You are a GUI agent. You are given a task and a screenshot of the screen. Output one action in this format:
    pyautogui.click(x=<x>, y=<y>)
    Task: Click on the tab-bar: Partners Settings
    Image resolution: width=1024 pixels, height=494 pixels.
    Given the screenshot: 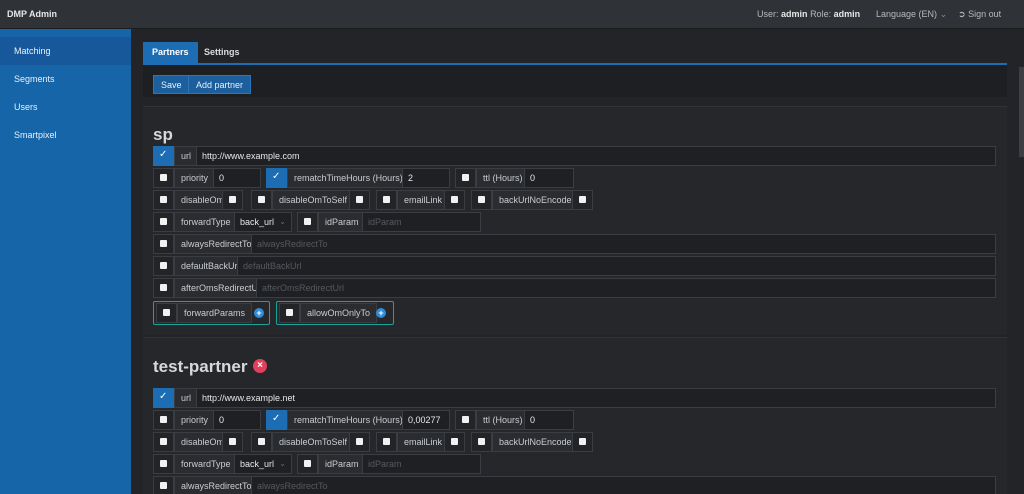 What is the action you would take?
    pyautogui.click(x=575, y=53)
    